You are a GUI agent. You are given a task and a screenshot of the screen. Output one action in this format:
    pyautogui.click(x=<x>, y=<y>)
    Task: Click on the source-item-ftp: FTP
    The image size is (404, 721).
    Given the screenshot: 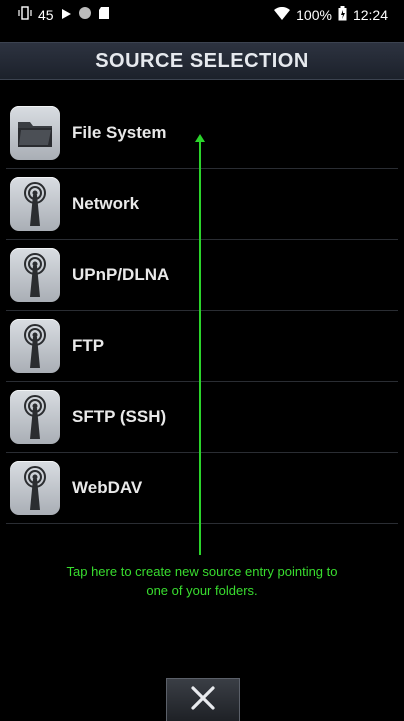 What is the action you would take?
    pyautogui.click(x=202, y=346)
    